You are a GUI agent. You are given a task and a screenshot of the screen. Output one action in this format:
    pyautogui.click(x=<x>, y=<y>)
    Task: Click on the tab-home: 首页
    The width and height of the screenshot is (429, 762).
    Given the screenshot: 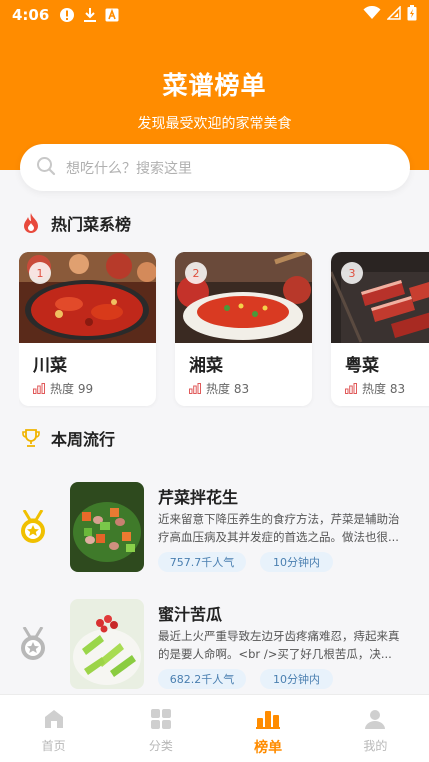 What is the action you would take?
    pyautogui.click(x=53, y=728)
    